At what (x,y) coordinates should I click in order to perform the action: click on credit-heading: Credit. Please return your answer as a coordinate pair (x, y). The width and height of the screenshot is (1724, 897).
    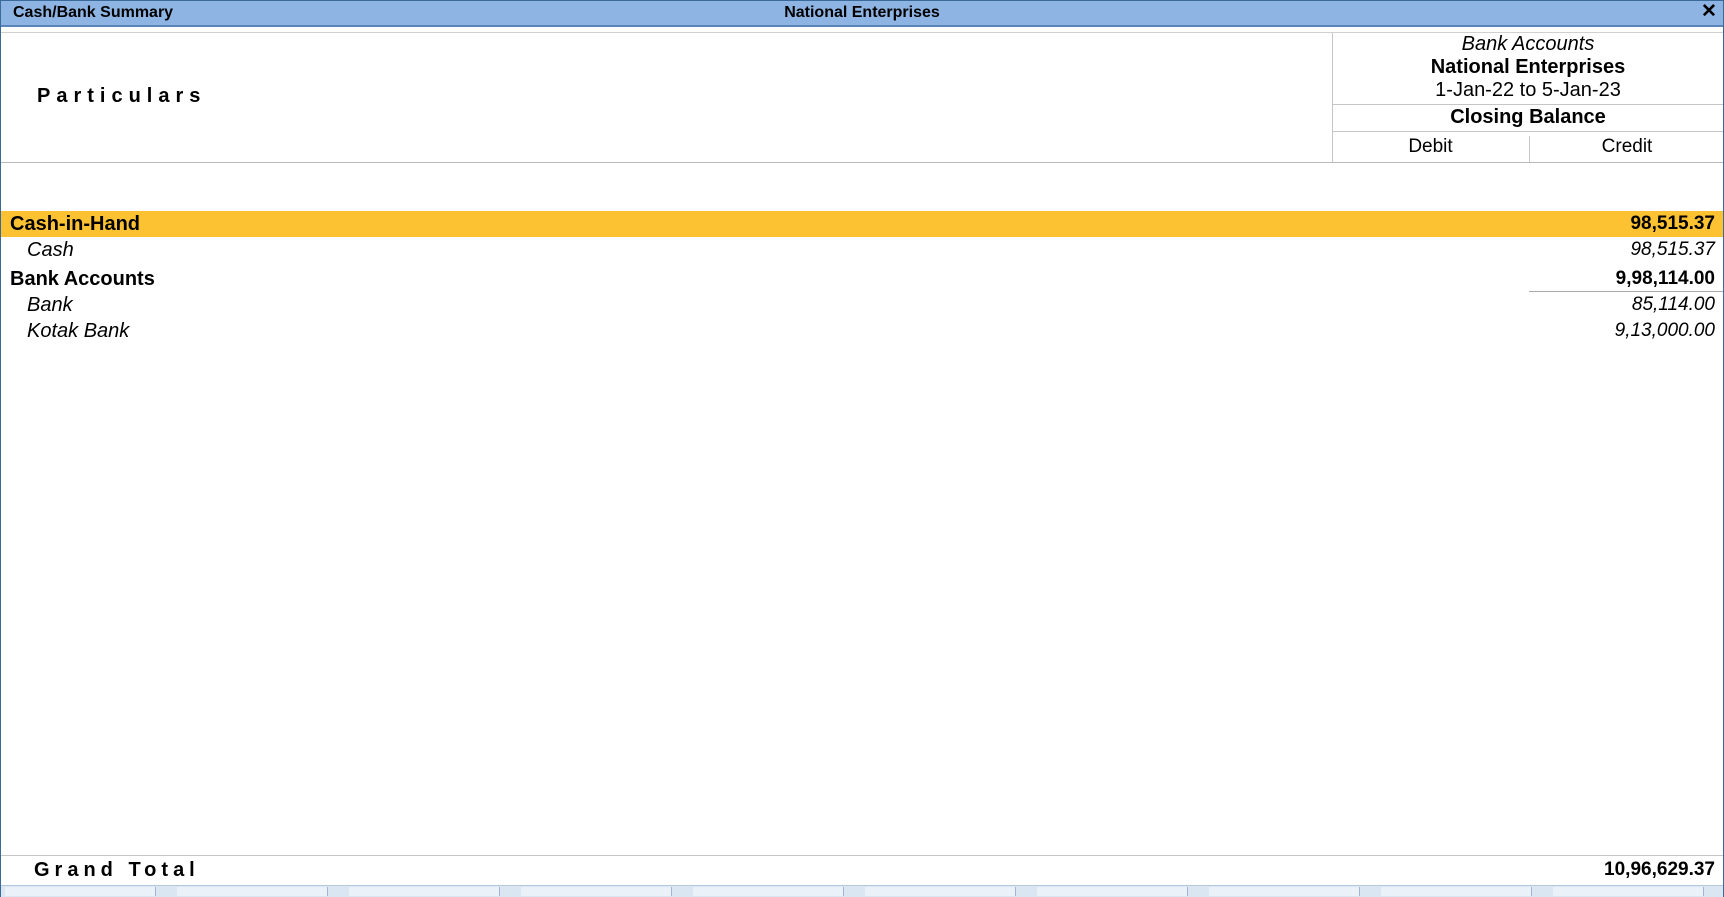
    Looking at the image, I should click on (1626, 149).